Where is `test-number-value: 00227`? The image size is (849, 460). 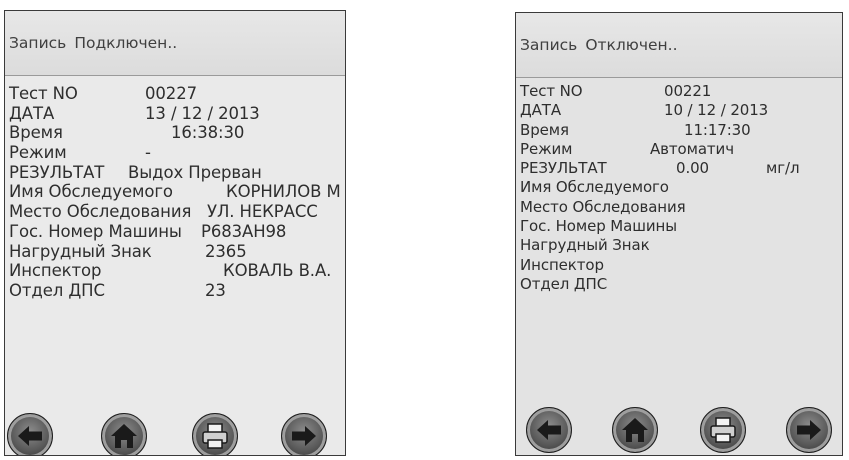 test-number-value: 00227 is located at coordinates (171, 93).